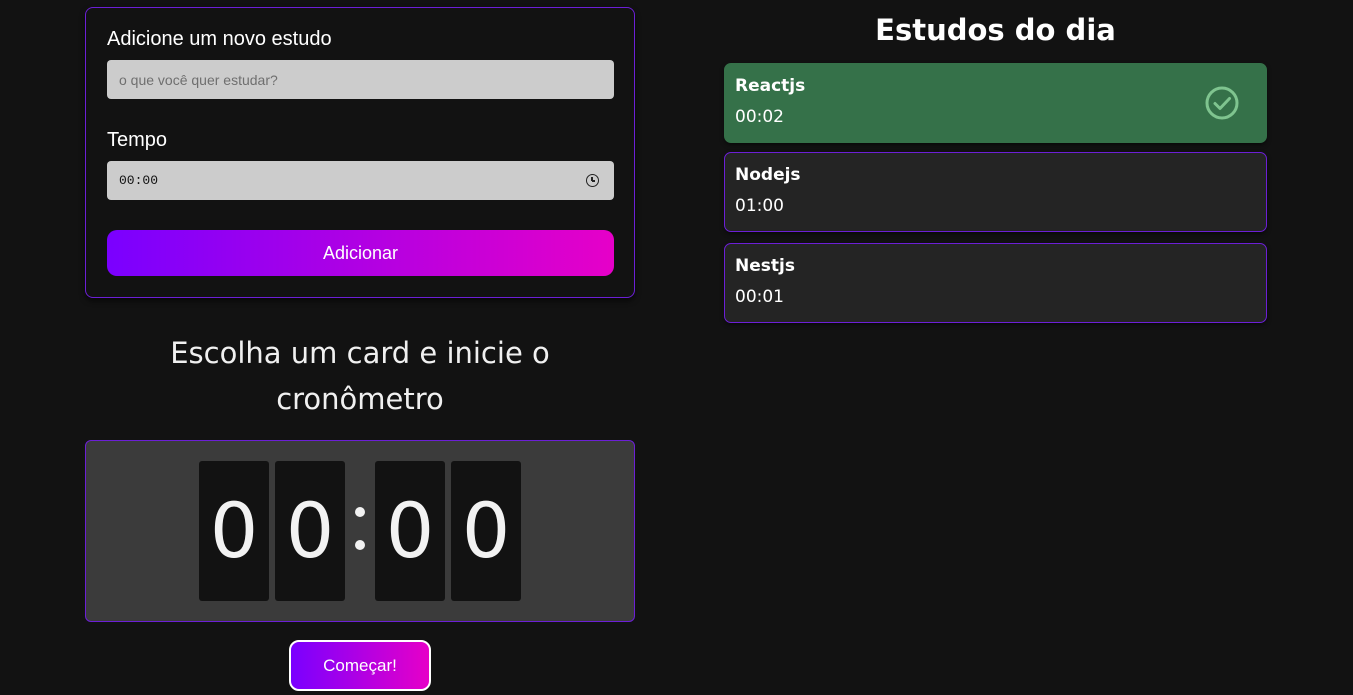 The height and width of the screenshot is (695, 1353). What do you see at coordinates (234, 531) in the screenshot?
I see `minutes-tens-digit: 0` at bounding box center [234, 531].